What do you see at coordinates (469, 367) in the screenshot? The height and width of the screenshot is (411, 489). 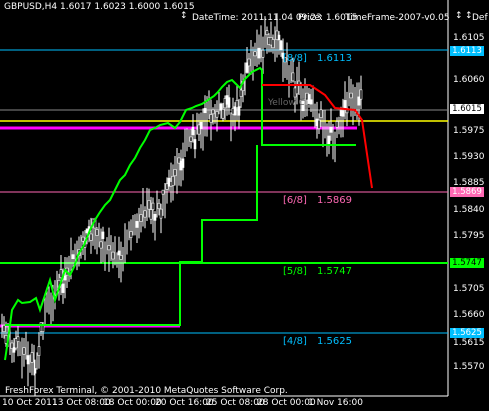 I see `y-tick: 1.5570` at bounding box center [469, 367].